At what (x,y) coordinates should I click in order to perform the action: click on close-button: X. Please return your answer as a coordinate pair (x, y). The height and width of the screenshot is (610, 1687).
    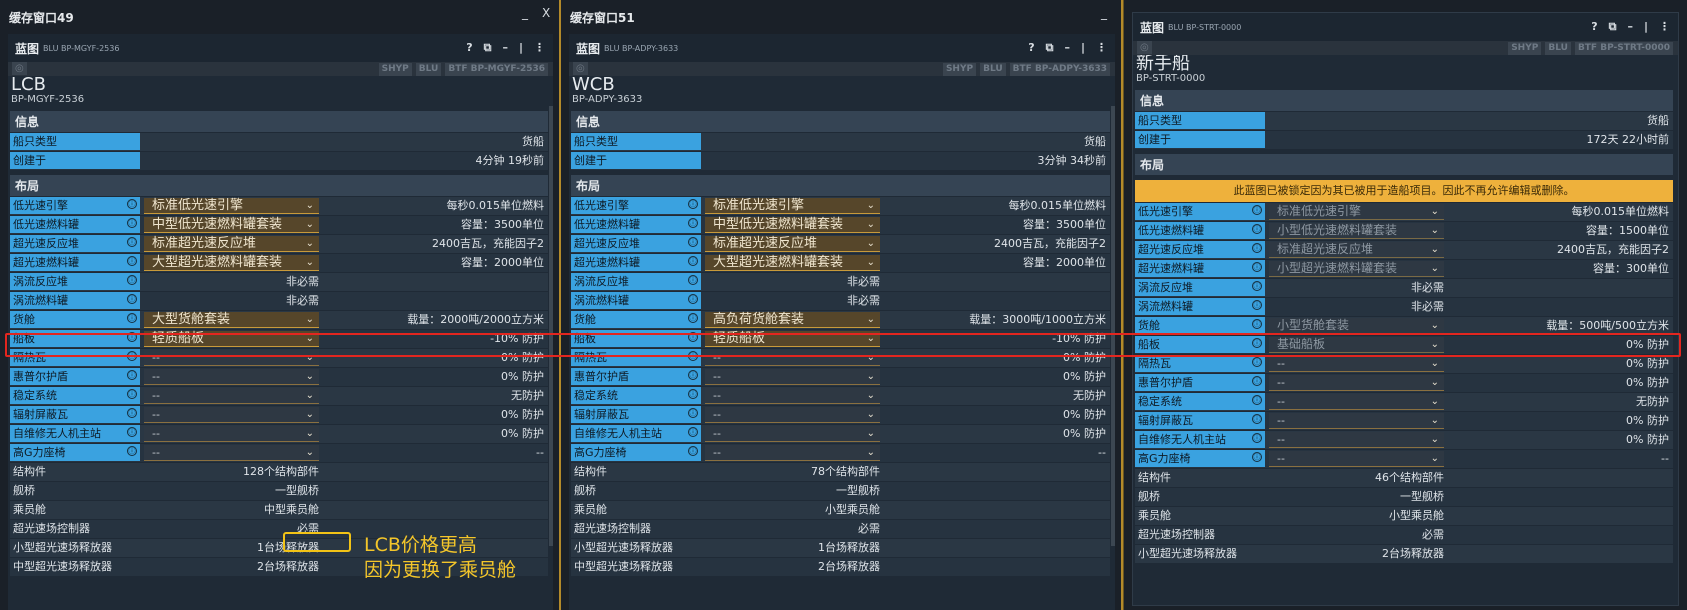
    Looking at the image, I should click on (546, 13).